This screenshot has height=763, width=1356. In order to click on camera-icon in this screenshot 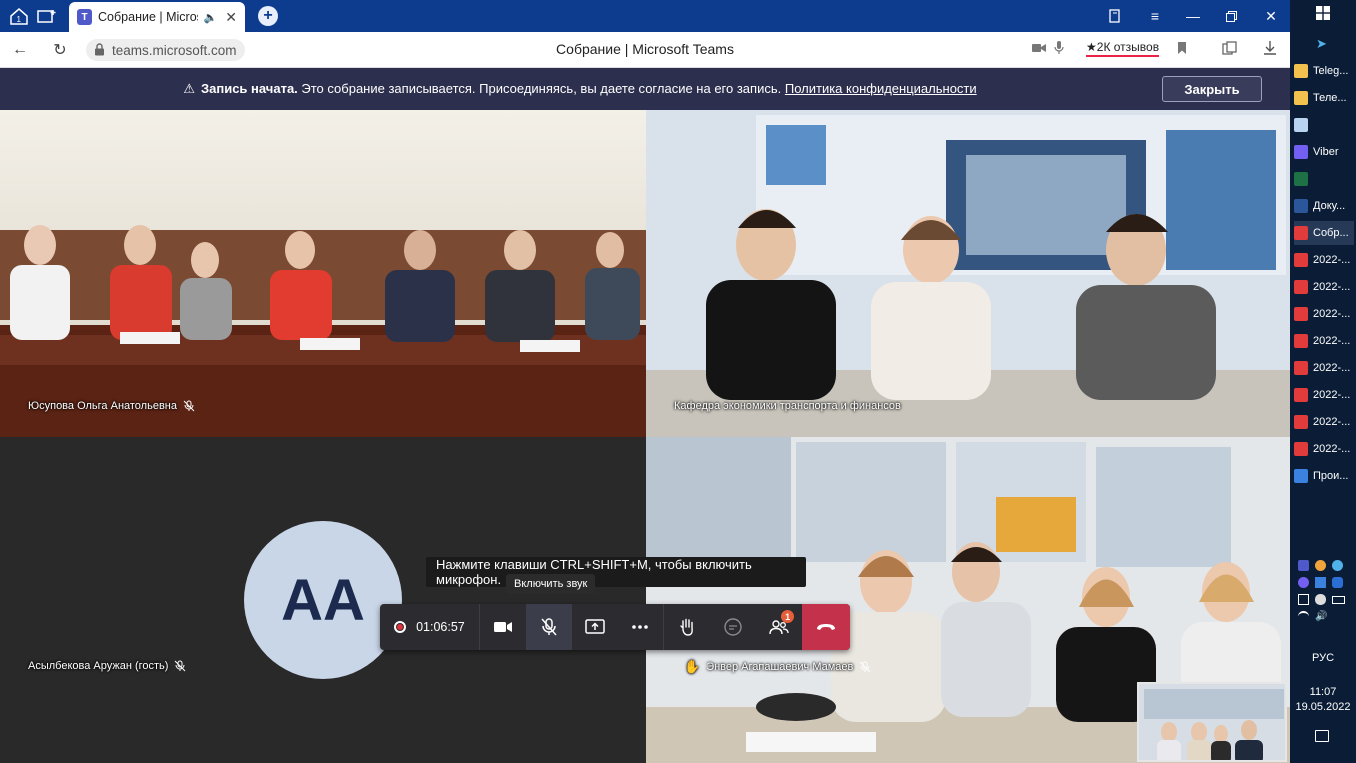, I will do `click(1039, 48)`.